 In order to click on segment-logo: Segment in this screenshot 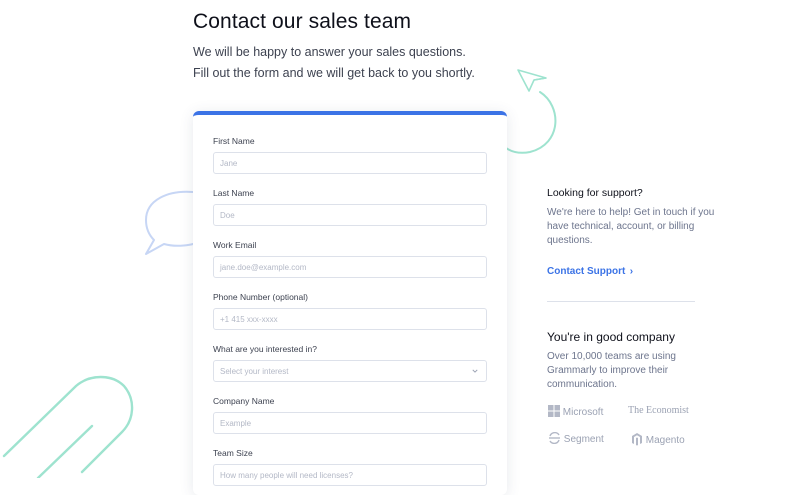, I will do `click(576, 438)`.